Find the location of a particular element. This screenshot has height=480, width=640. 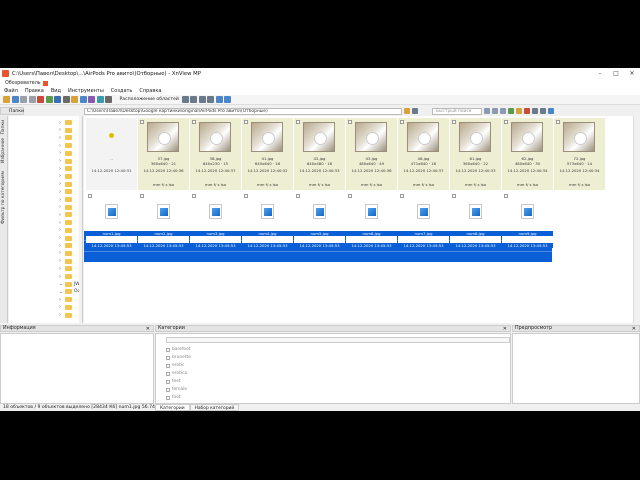

side-tab-category-filter: Фильтр по категориям is located at coordinates (3, 197).